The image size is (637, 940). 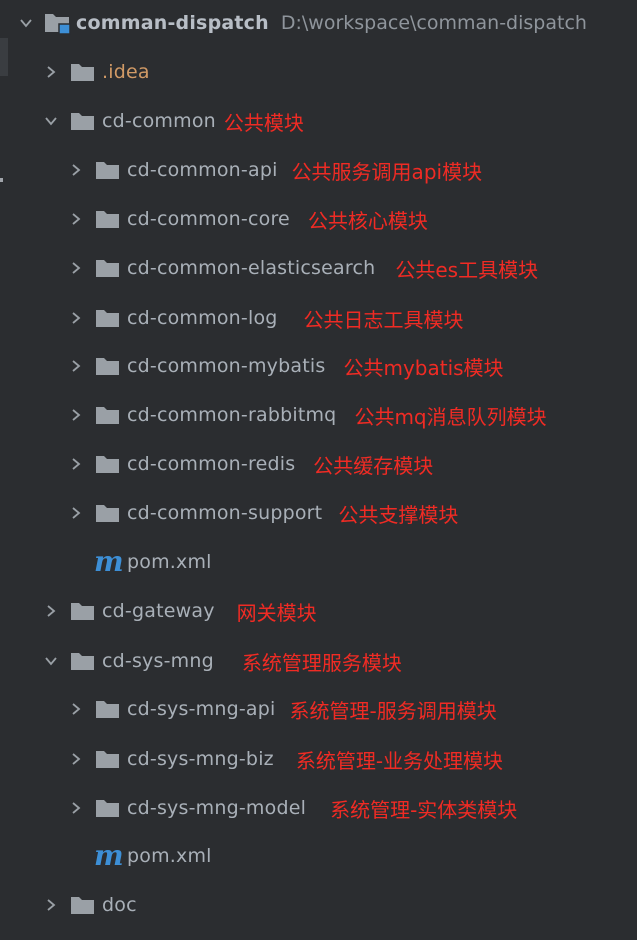 What do you see at coordinates (158, 661) in the screenshot?
I see `item-name: cd-sys-mng` at bounding box center [158, 661].